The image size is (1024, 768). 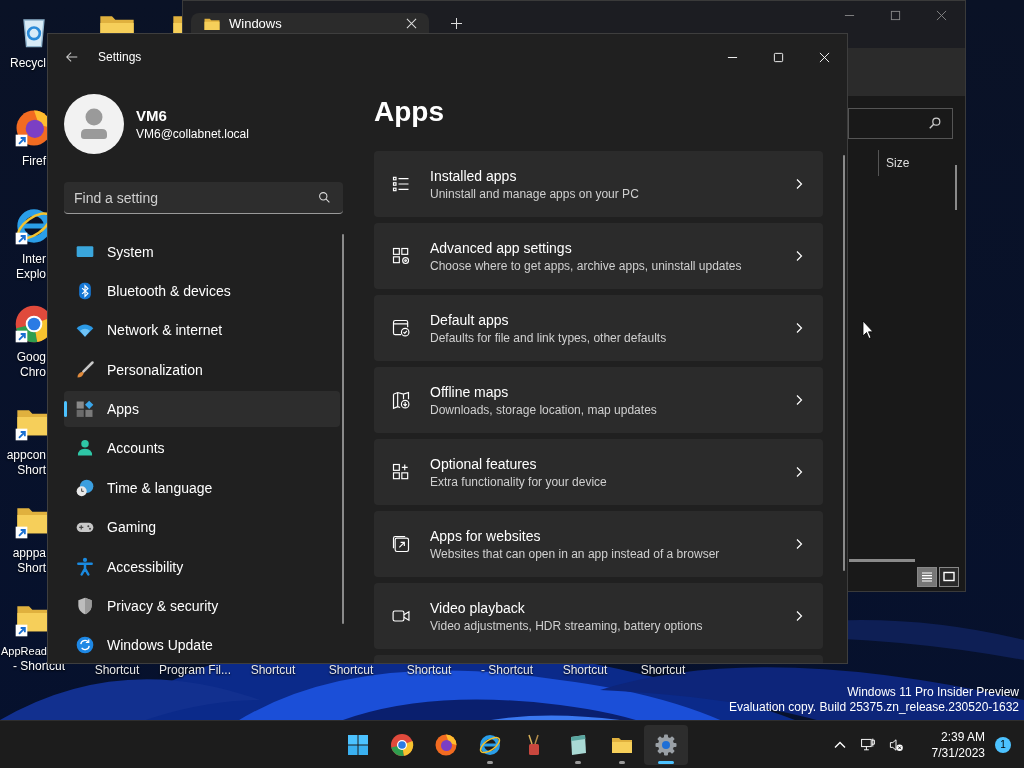 I want to click on settings-card: Offline maps Downloads, storage location, map updates, so click(x=598, y=400).